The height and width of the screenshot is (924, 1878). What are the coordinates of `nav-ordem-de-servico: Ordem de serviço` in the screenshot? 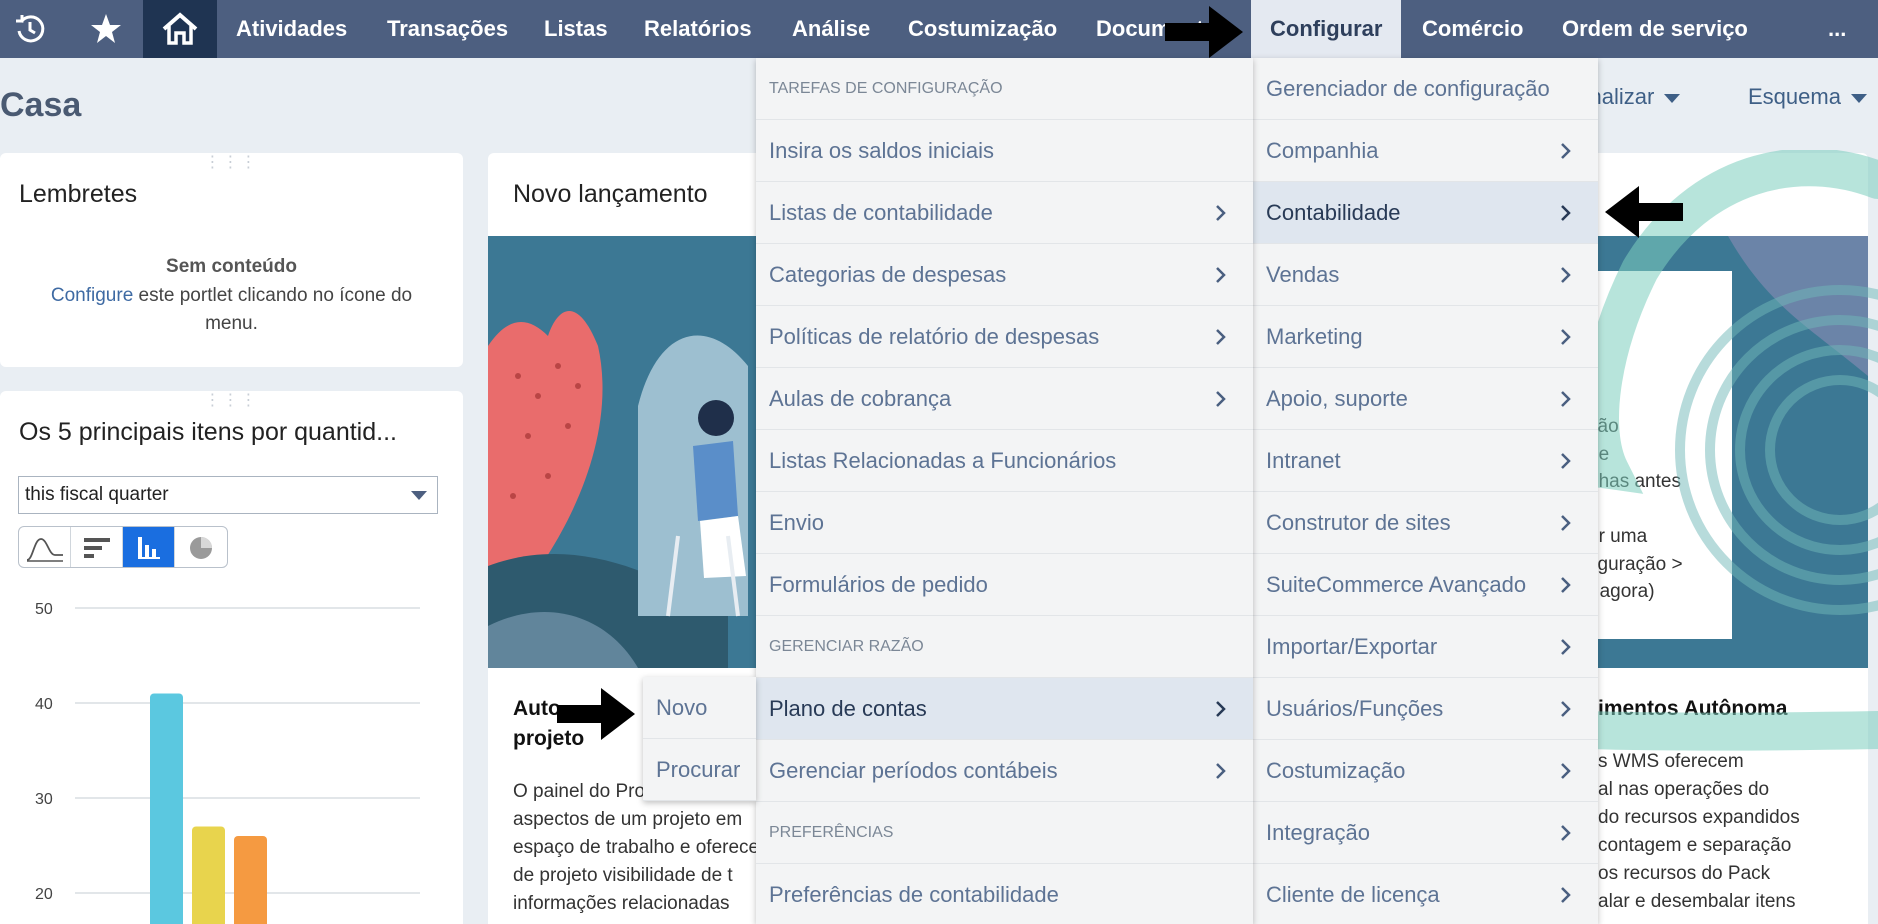 It's located at (1655, 29).